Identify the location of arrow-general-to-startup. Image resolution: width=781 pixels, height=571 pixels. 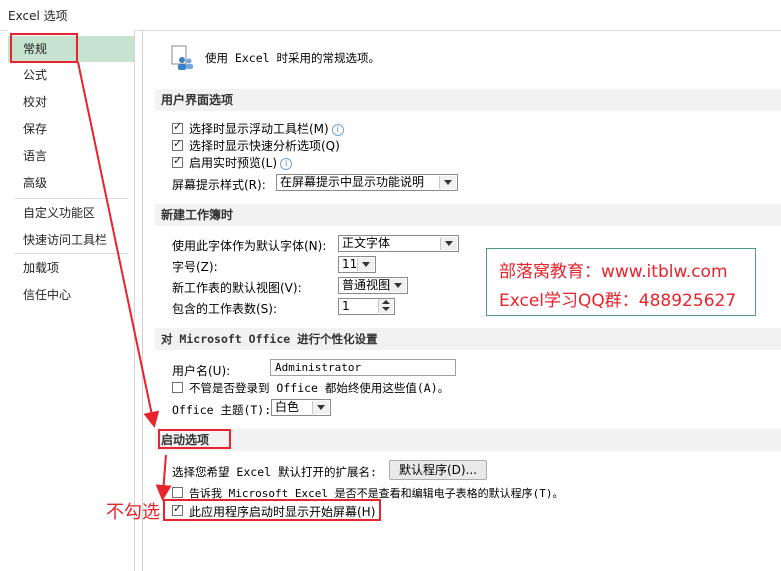
(118, 244).